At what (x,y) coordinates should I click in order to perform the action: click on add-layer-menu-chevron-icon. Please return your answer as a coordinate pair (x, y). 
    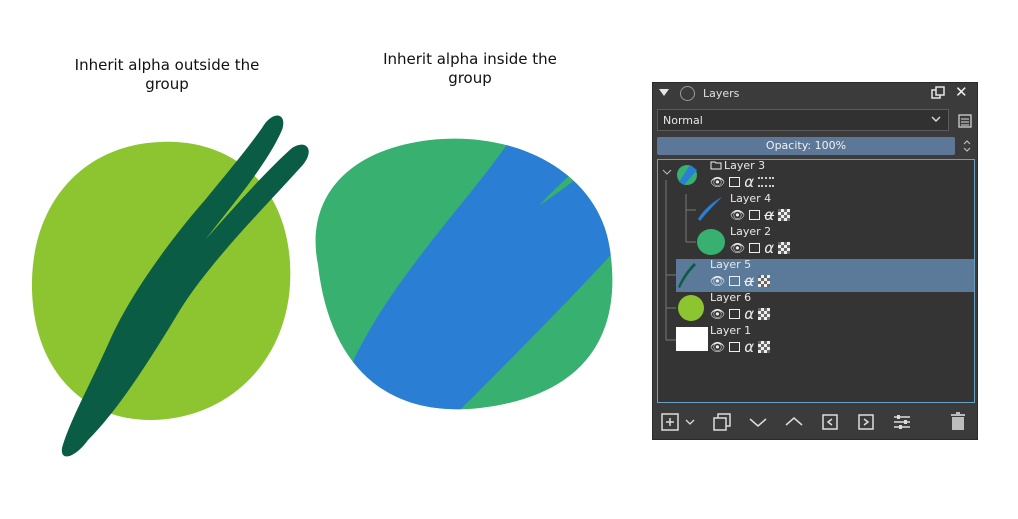
    Looking at the image, I should click on (690, 422).